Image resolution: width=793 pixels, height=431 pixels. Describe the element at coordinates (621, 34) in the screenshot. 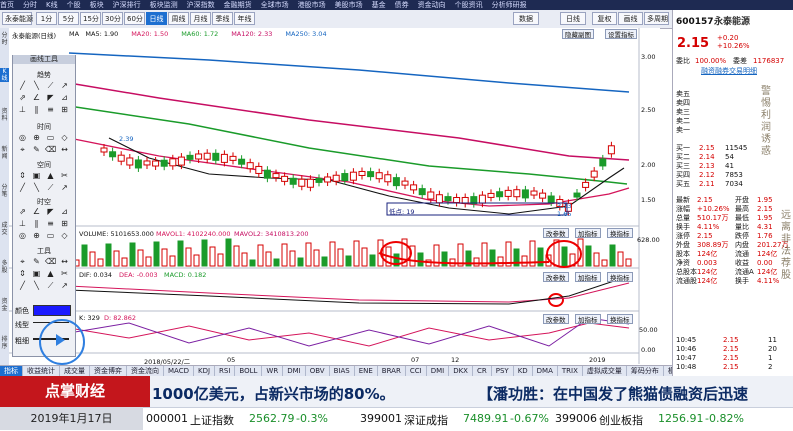

I see `indicator-settings-button: 设置指标` at that location.